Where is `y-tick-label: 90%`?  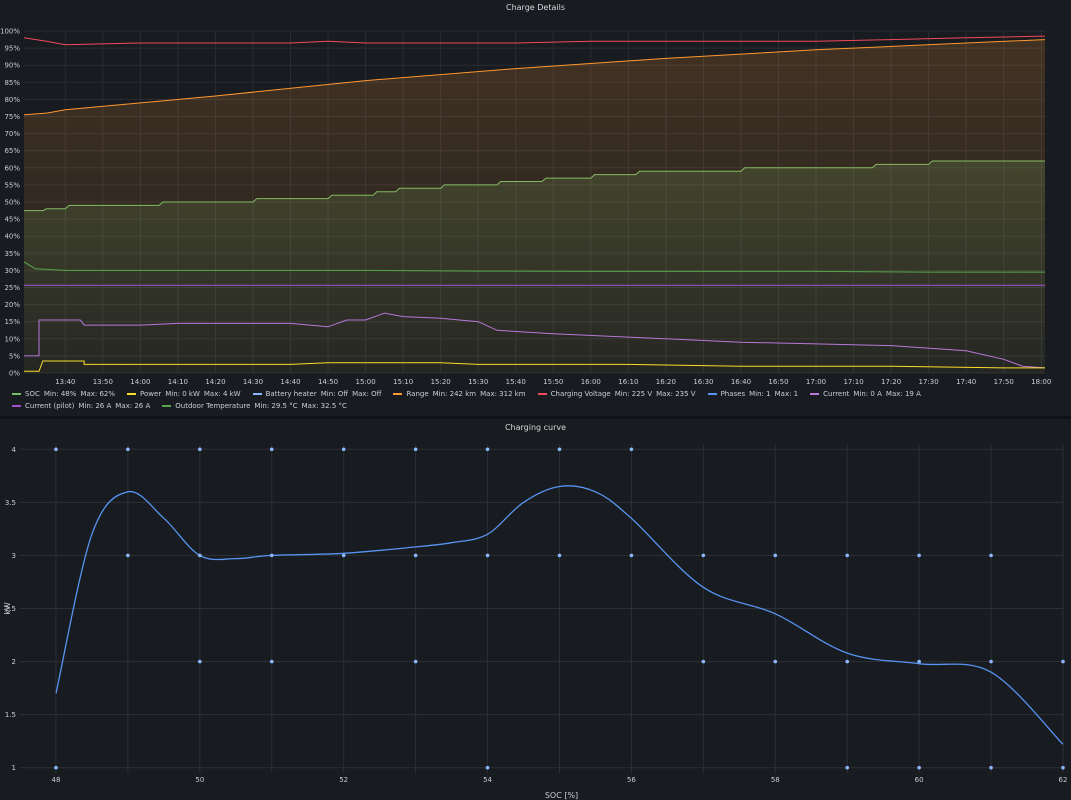
y-tick-label: 90% is located at coordinates (12, 66).